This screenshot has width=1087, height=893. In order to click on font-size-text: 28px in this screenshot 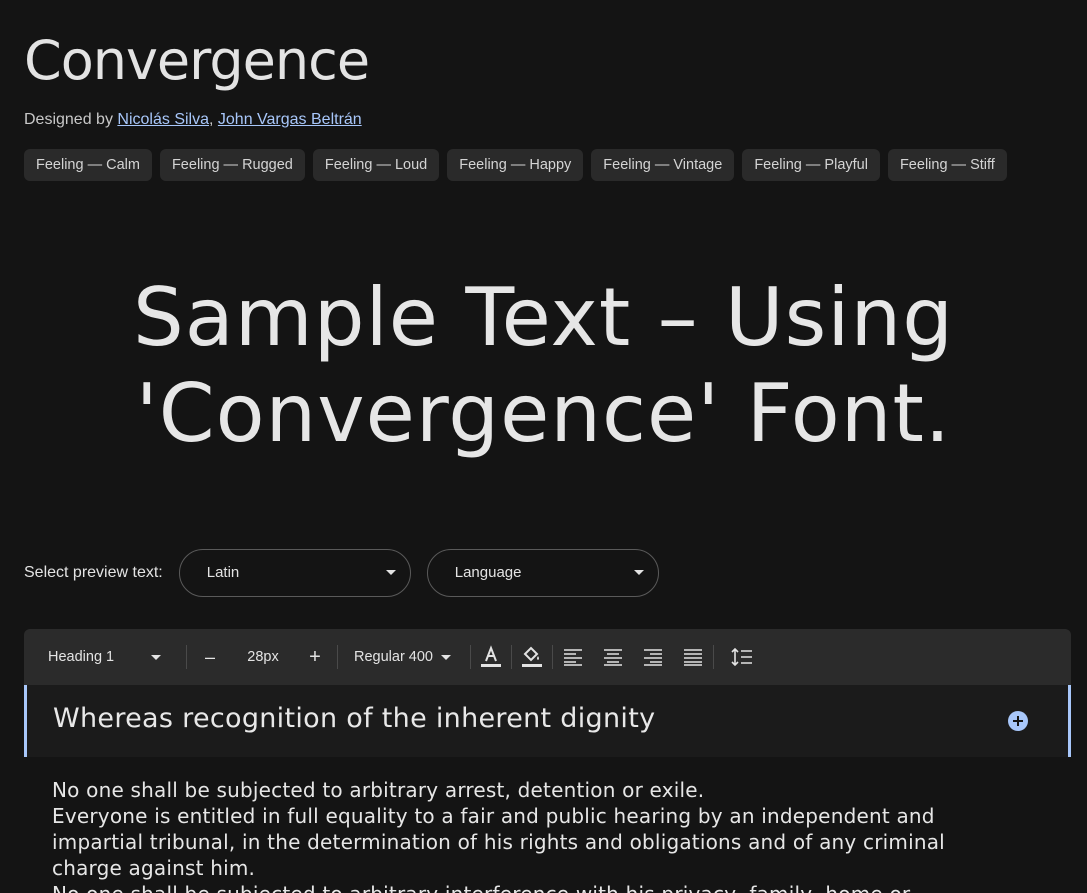, I will do `click(263, 657)`.